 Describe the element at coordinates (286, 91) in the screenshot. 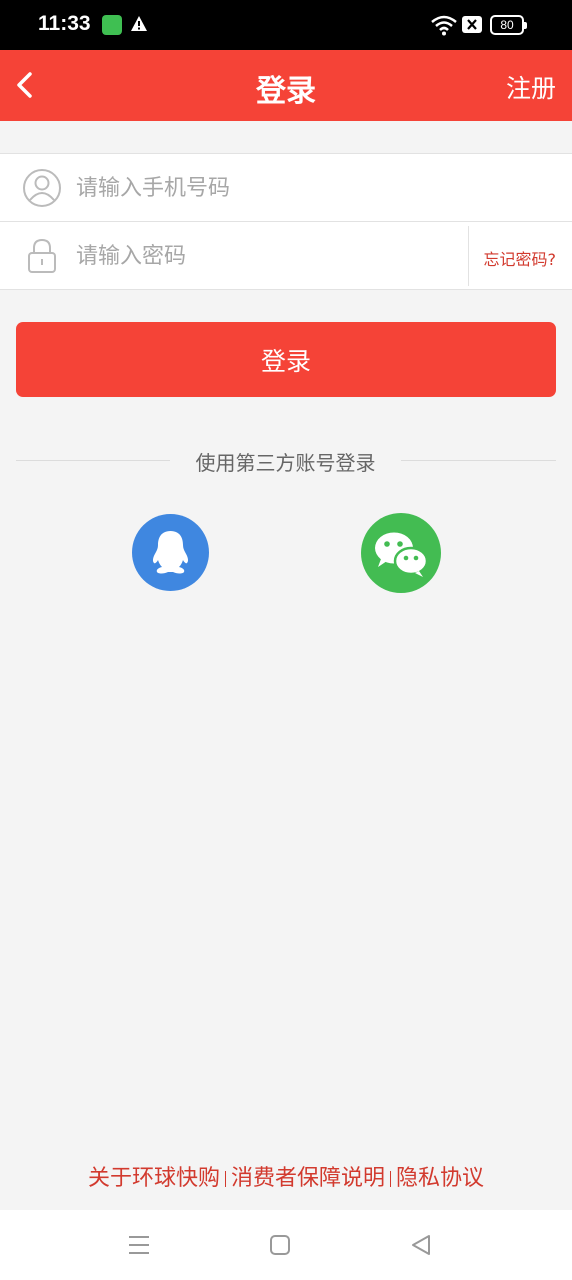

I see `page-title: 登录` at that location.